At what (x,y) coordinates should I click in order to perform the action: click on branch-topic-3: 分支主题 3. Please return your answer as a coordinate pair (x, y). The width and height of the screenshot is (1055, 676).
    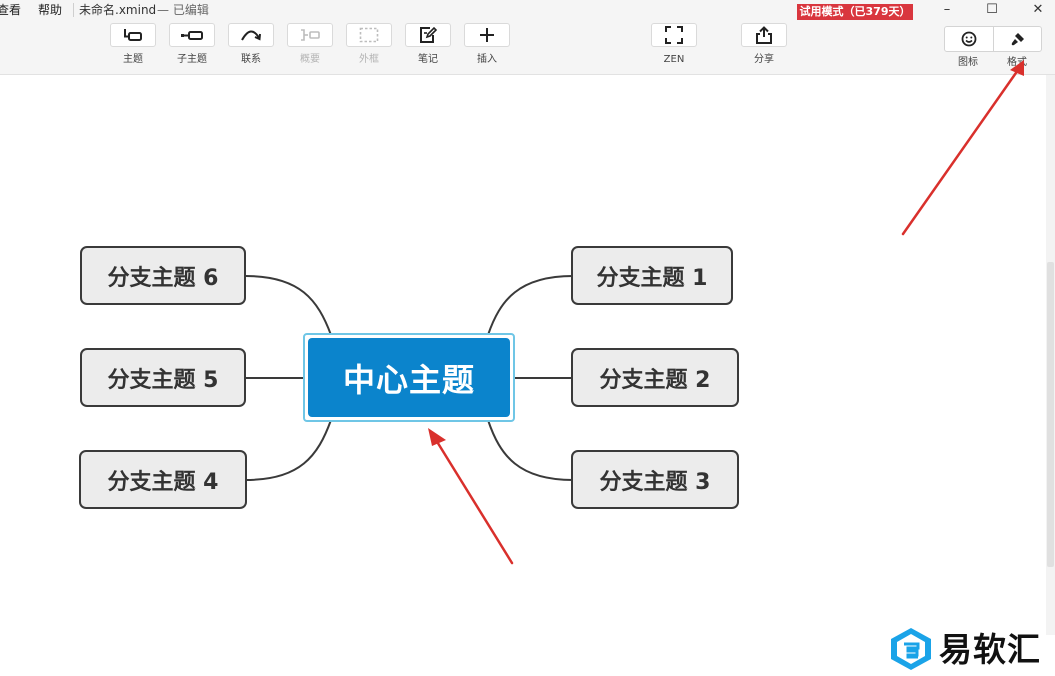
    Looking at the image, I should click on (655, 479).